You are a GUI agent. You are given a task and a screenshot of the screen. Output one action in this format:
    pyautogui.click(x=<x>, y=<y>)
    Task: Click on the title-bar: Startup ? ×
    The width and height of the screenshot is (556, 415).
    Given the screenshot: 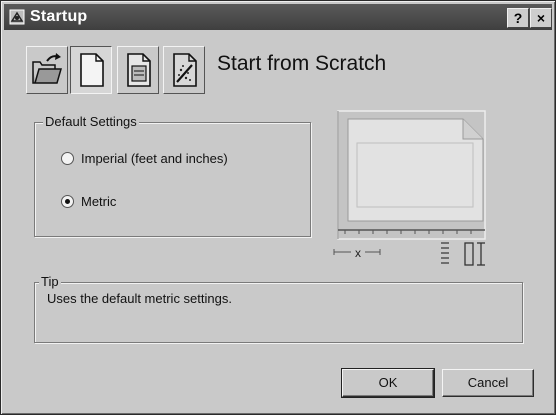 What is the action you would take?
    pyautogui.click(x=278, y=17)
    